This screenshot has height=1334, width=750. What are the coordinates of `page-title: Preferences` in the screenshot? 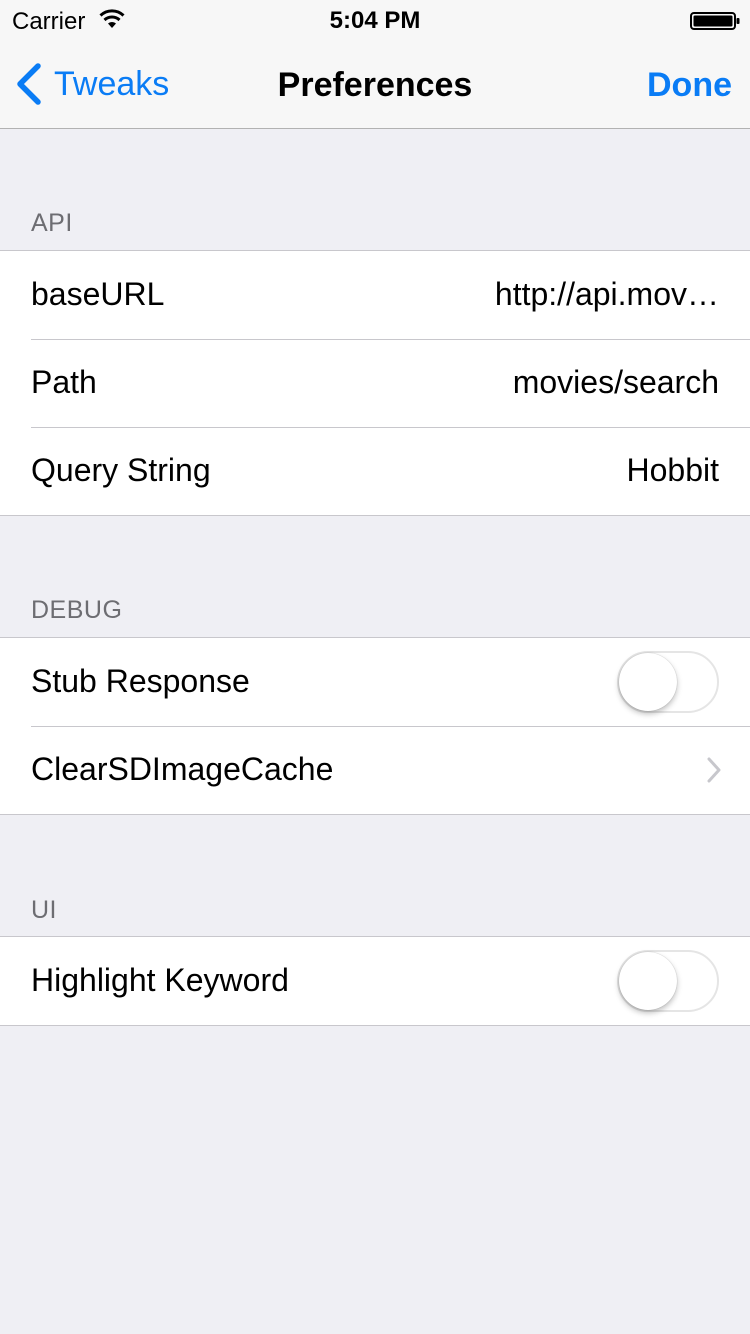 It's located at (375, 85).